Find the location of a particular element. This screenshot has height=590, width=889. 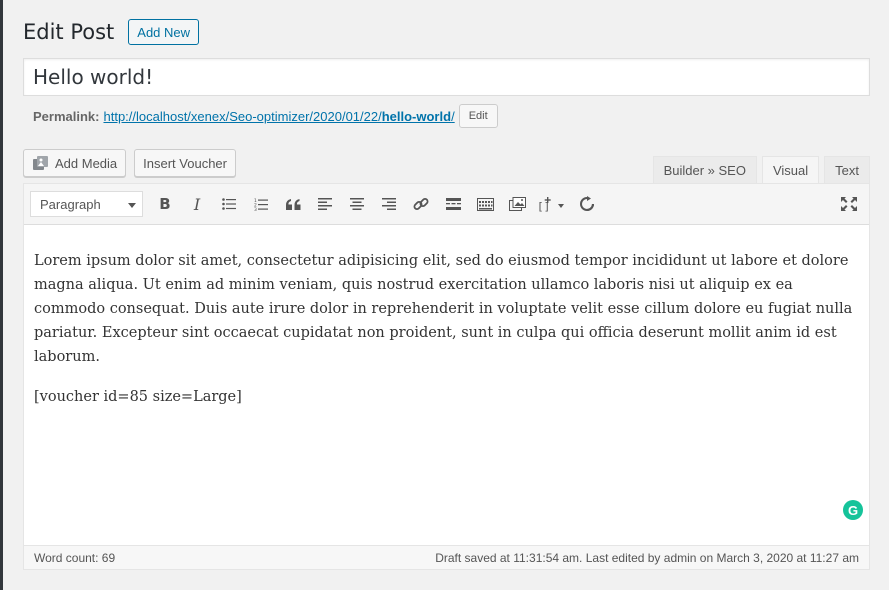

read-more-button is located at coordinates (453, 204).